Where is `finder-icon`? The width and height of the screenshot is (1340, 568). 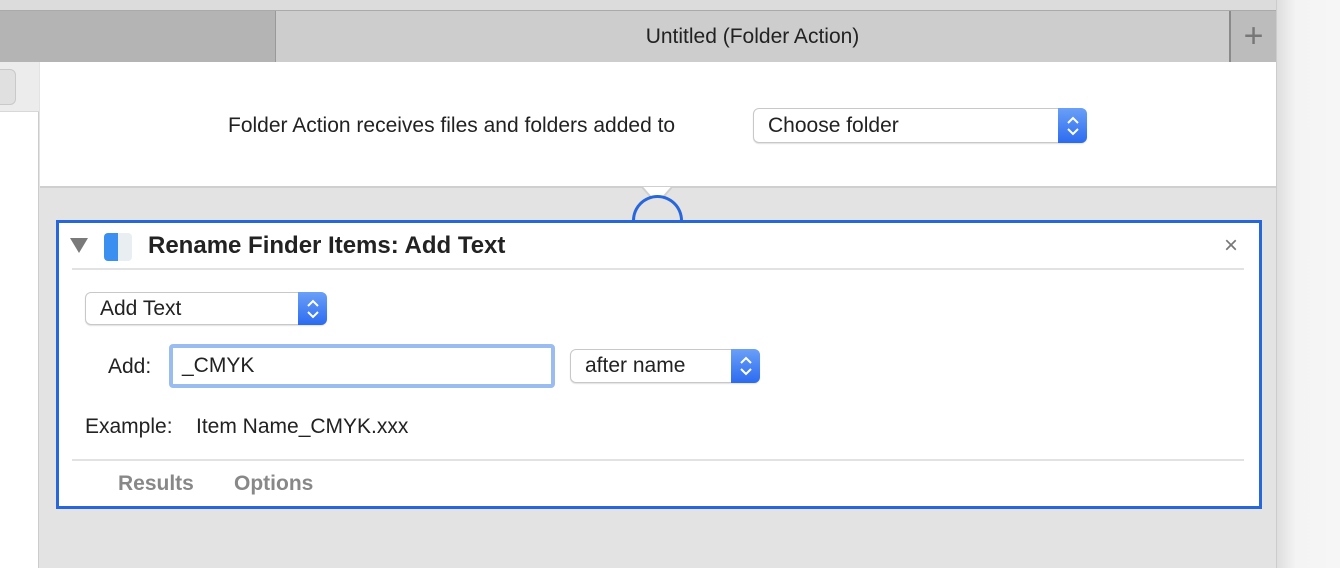
finder-icon is located at coordinates (118, 247).